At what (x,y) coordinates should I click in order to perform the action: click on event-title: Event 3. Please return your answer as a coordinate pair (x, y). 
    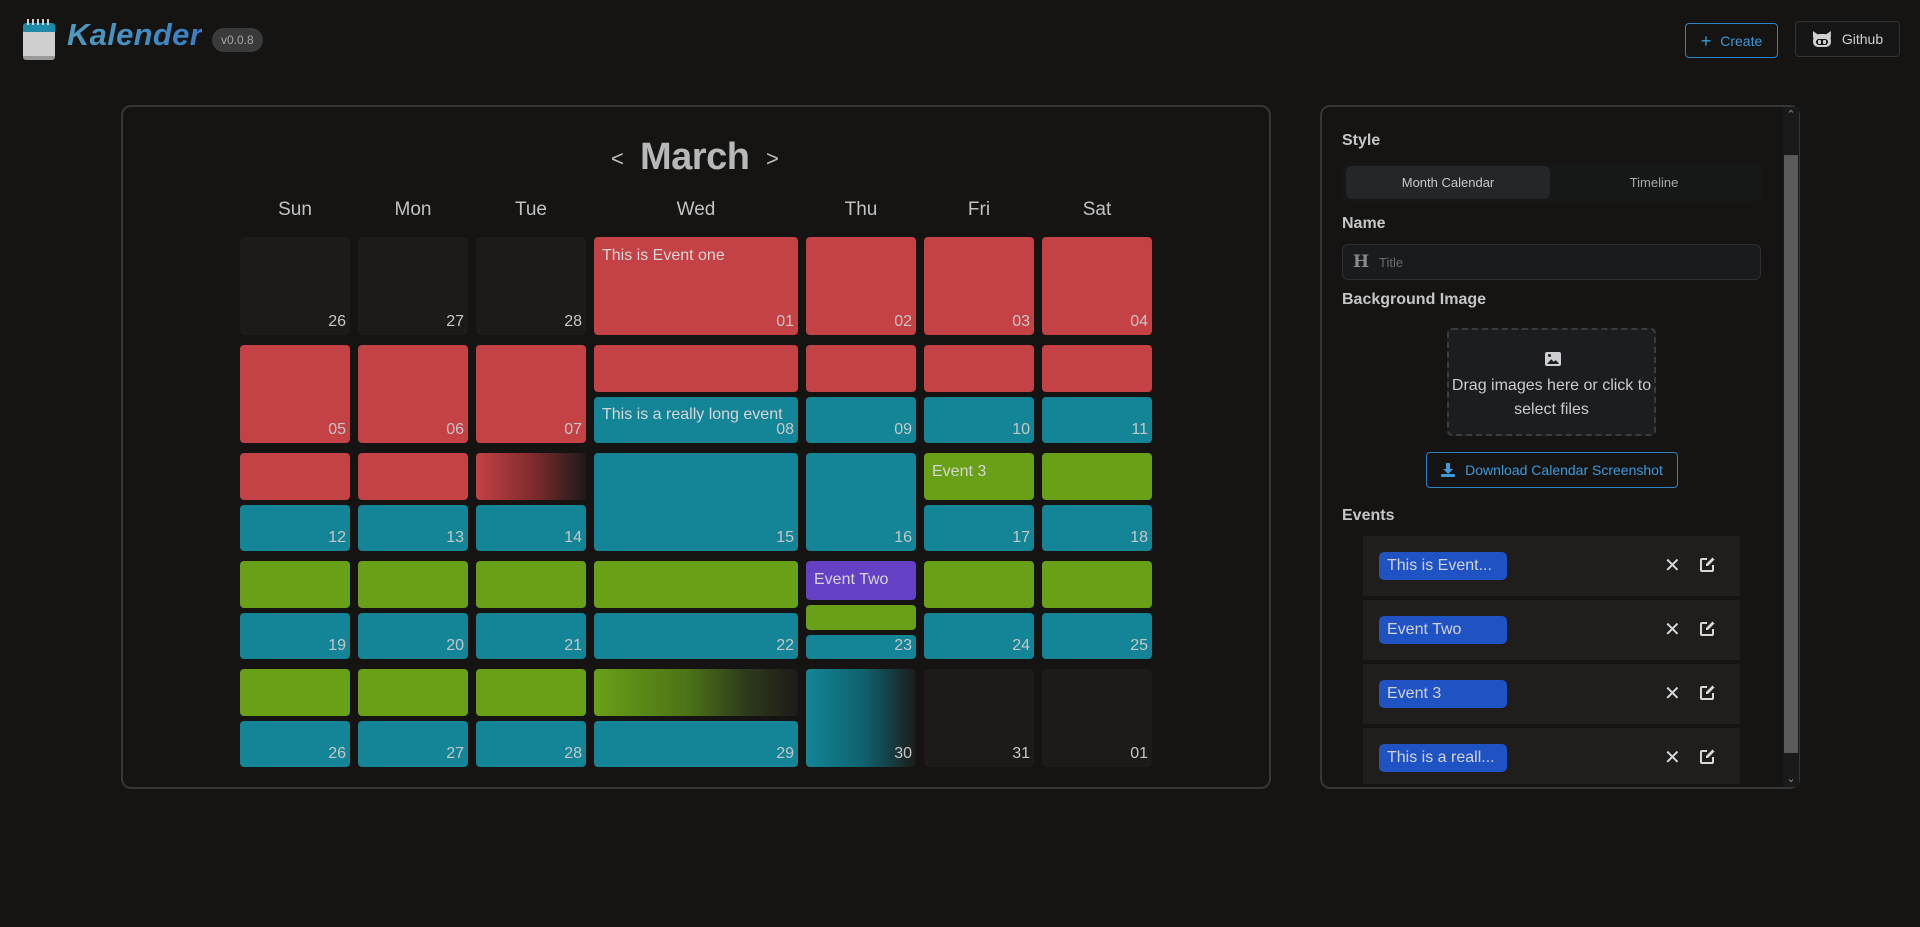
    Looking at the image, I should click on (959, 471).